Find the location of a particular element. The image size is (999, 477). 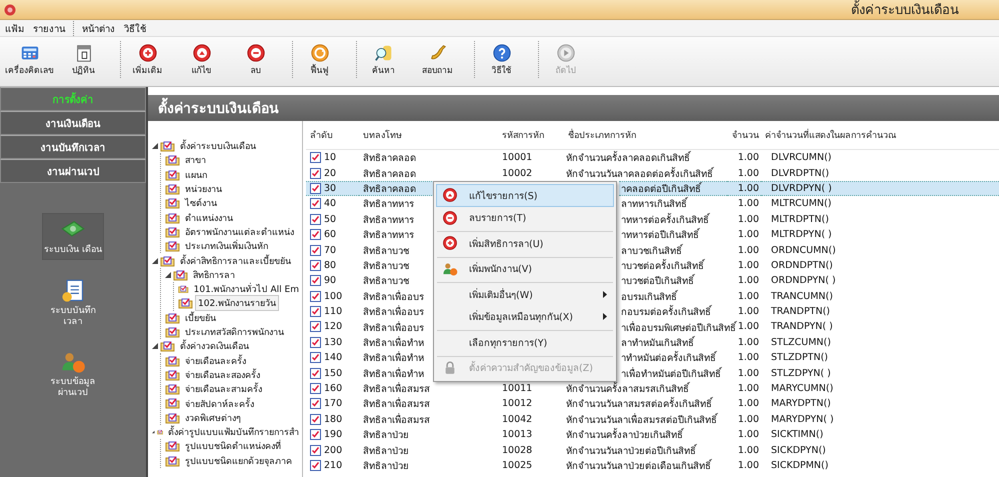

toolbar-button: เครื่องคิดเลข is located at coordinates (29, 59).